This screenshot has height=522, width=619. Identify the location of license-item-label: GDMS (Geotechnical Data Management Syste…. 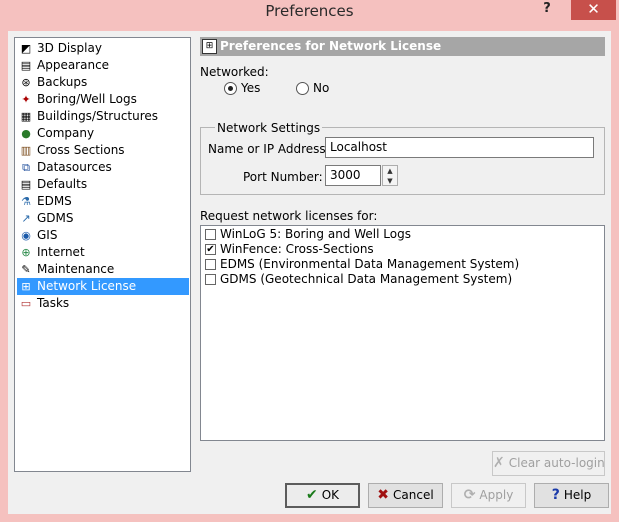
(366, 279).